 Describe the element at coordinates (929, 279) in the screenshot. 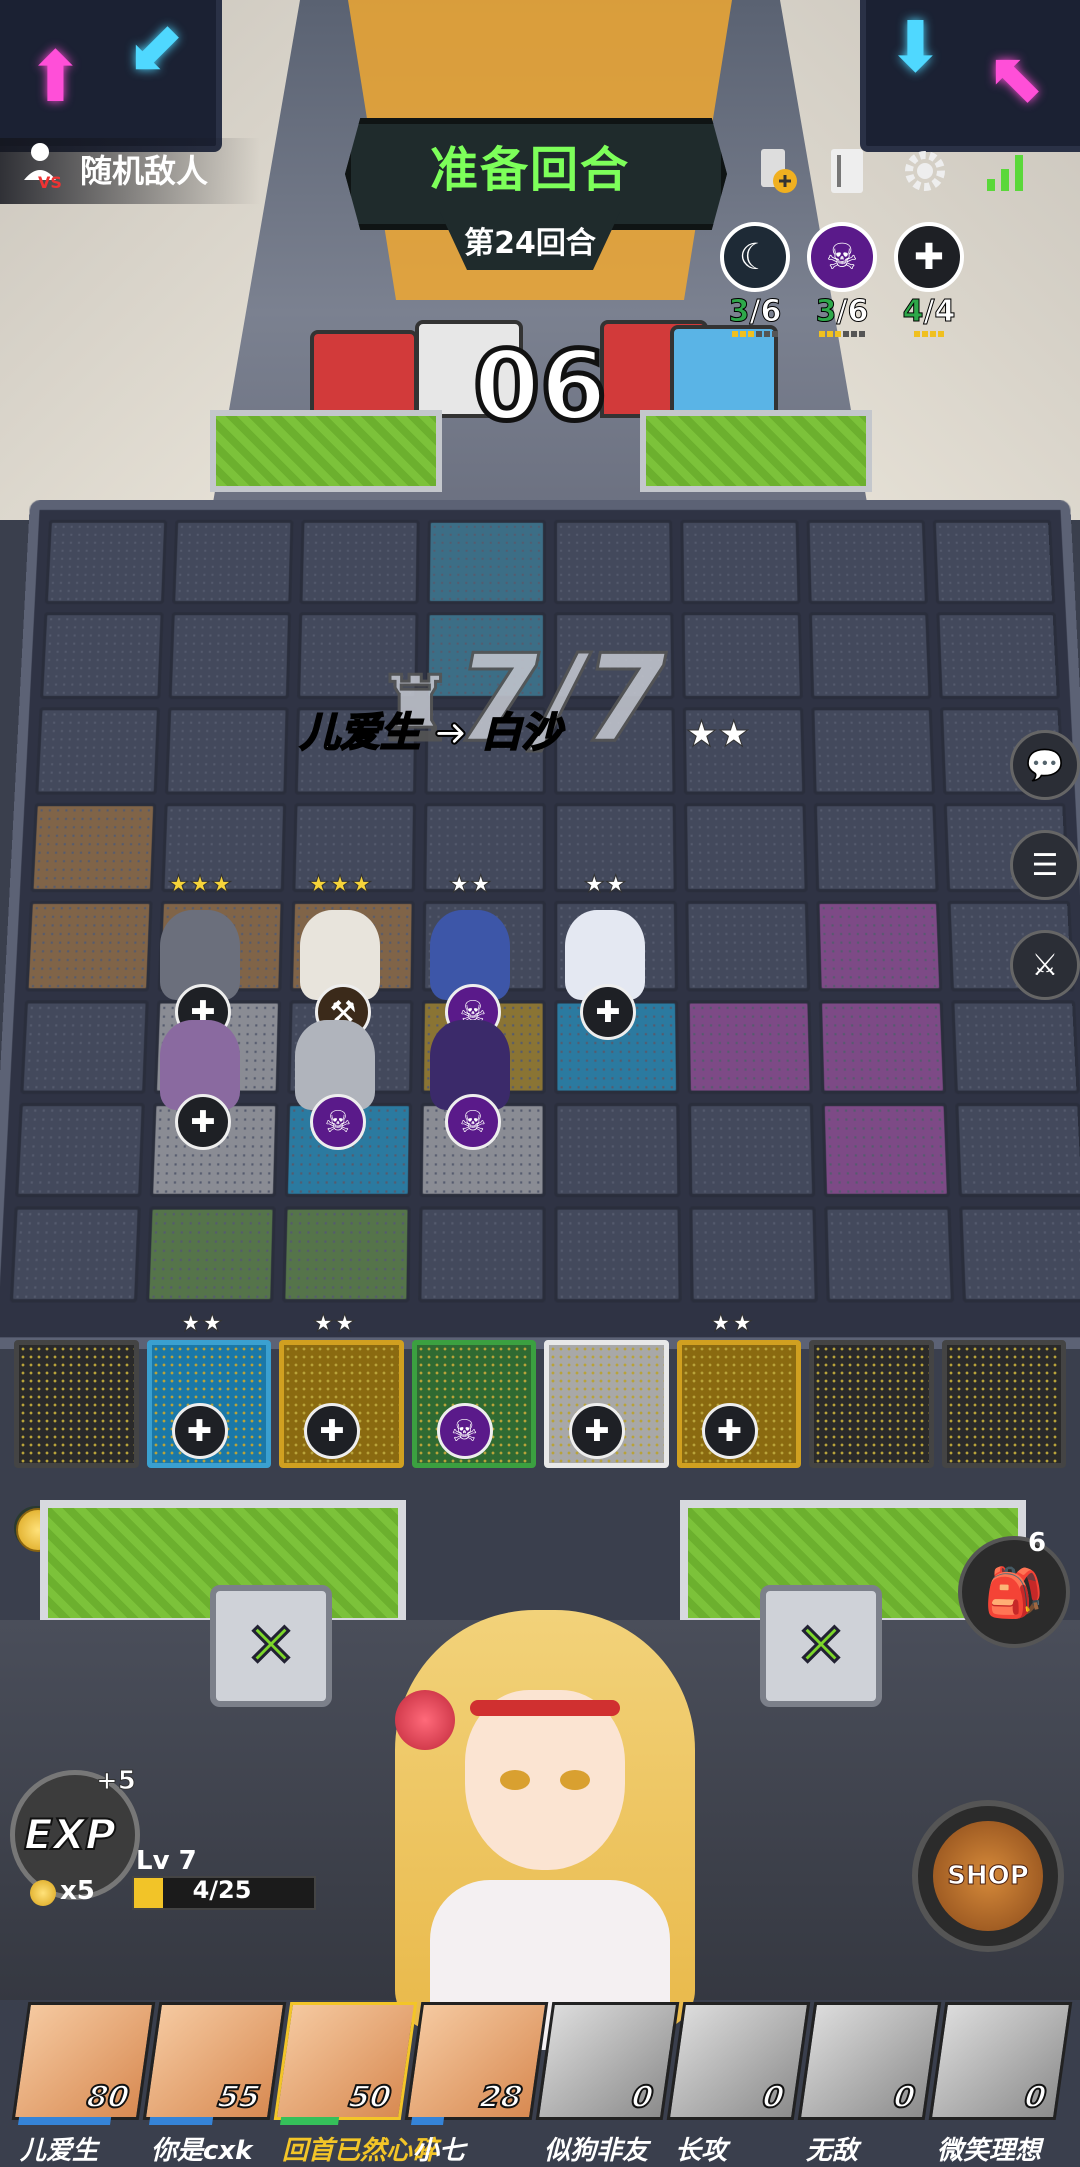

I see `synergy-holy: ✚ 4/4` at that location.